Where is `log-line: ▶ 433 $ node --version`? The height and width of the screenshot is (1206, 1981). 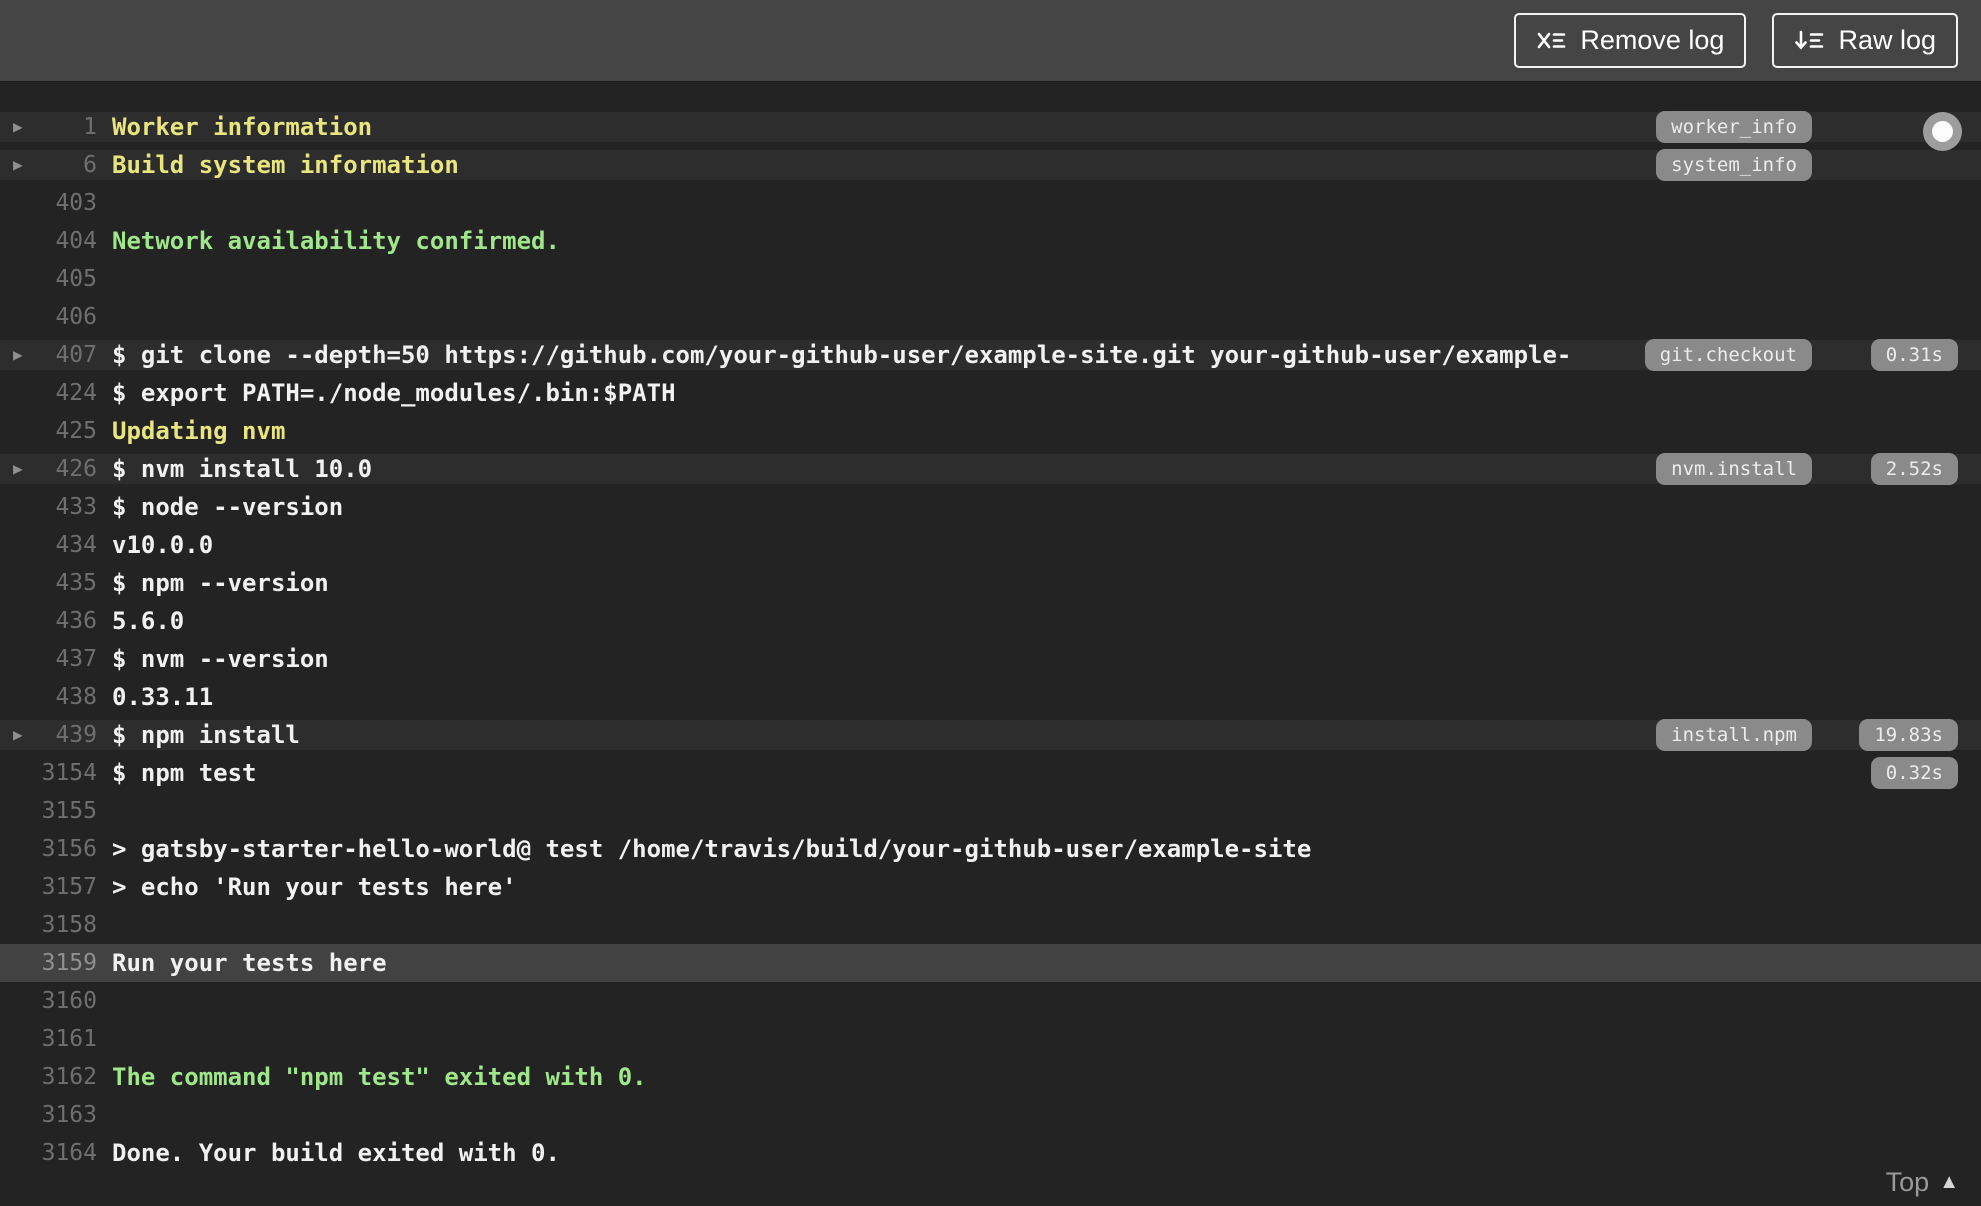 log-line: ▶ 433 $ node --version is located at coordinates (990, 507).